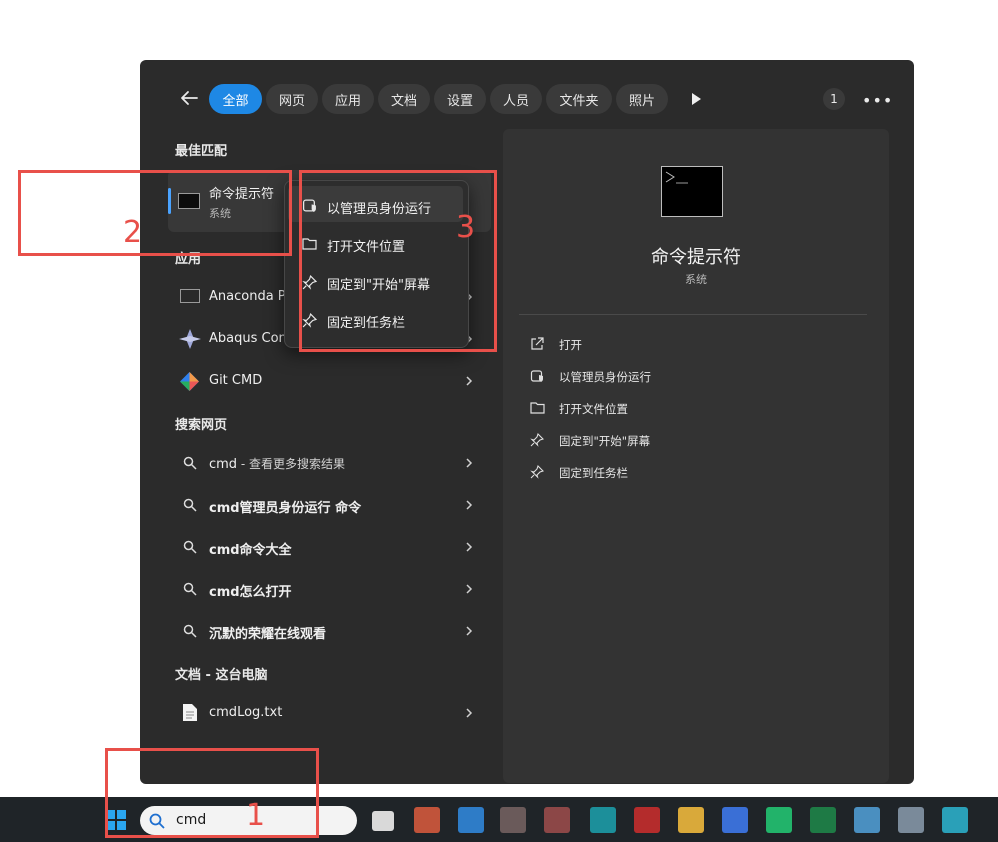 This screenshot has height=842, width=998. Describe the element at coordinates (834, 99) in the screenshot. I see `rewards-count-badge: 1` at that location.